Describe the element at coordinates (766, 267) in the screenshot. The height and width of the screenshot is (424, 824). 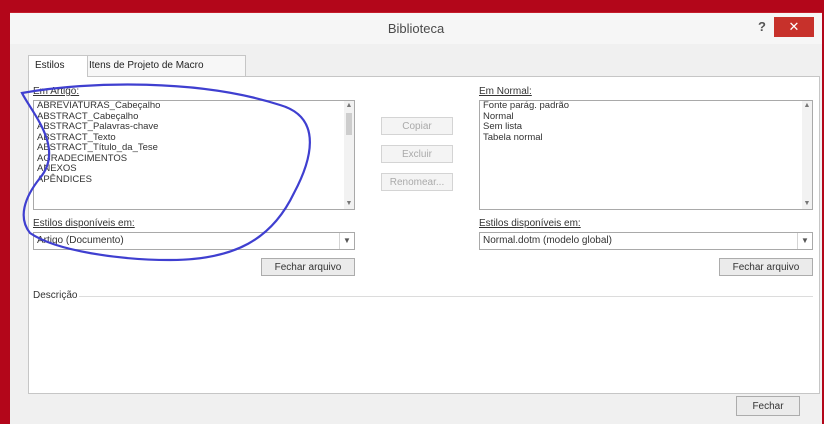
I see `right-close-file-button: Fechar arquivo` at that location.